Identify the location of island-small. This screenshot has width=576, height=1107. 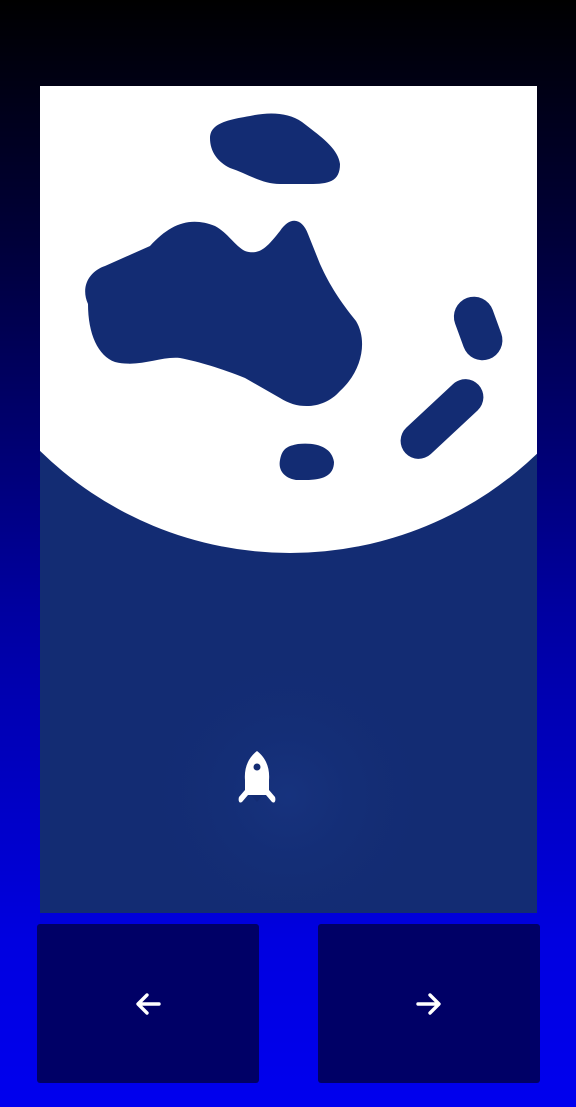
(306, 461).